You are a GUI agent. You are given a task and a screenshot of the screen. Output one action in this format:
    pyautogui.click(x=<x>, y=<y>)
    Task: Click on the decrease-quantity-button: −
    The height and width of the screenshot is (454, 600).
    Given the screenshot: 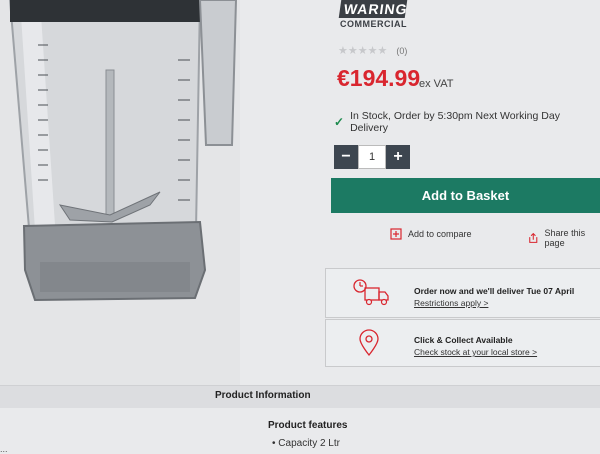 What is the action you would take?
    pyautogui.click(x=346, y=157)
    